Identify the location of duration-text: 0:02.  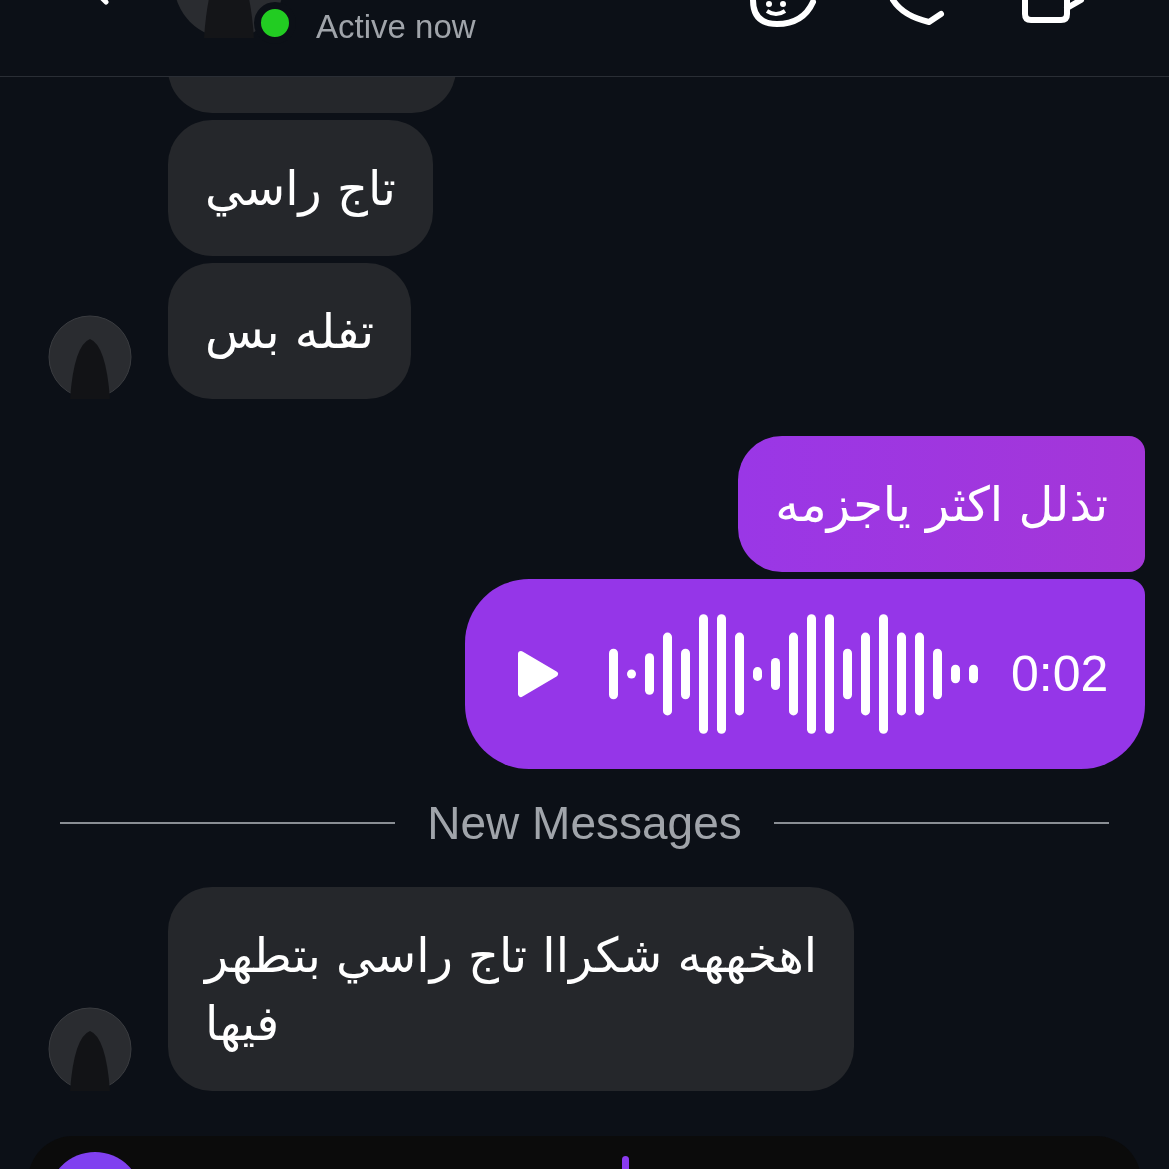
(1060, 674).